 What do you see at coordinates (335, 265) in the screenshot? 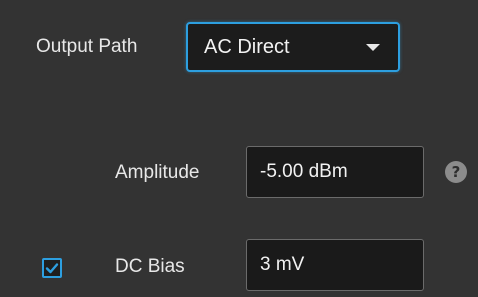
I see `dc-bias-input: 3 mV` at bounding box center [335, 265].